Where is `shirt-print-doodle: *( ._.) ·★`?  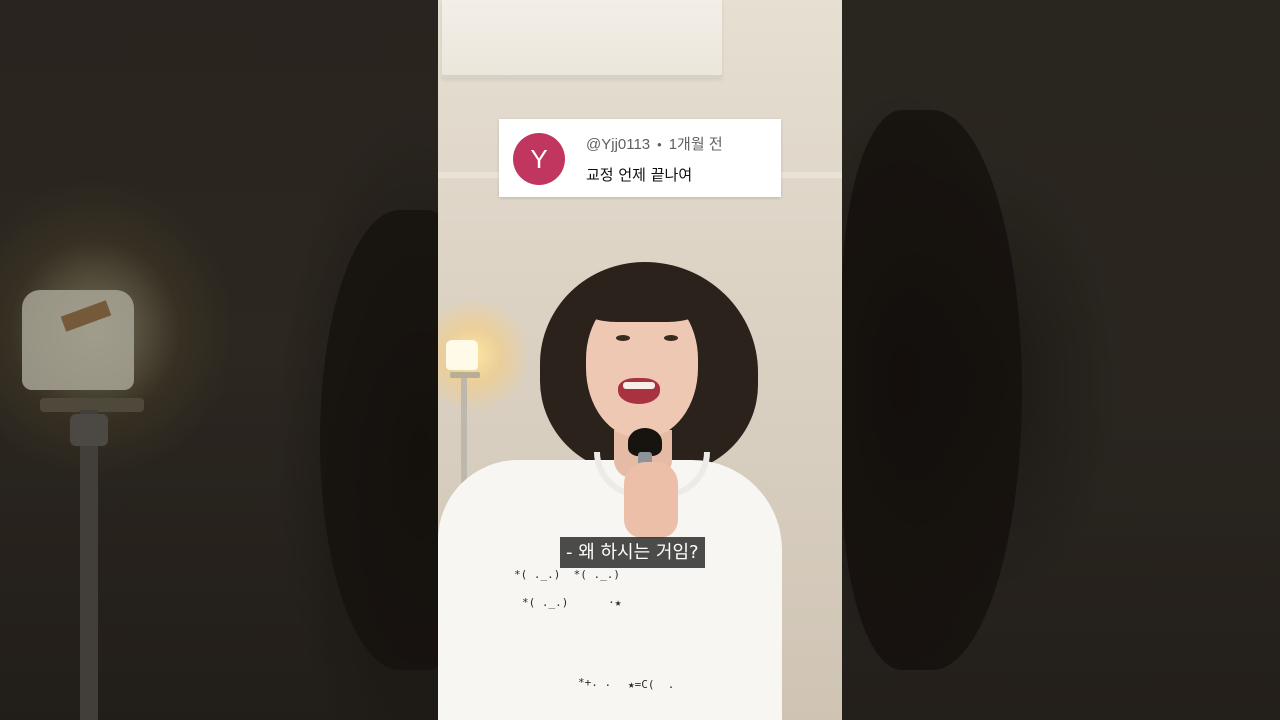
shirt-print-doodle: *( ._.) ·★ is located at coordinates (572, 602).